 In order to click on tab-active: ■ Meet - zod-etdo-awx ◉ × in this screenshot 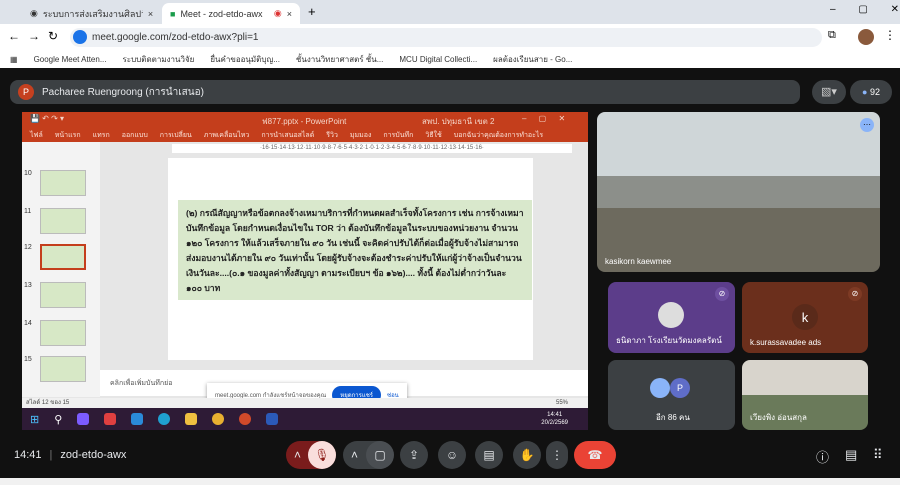, I will do `click(231, 13)`.